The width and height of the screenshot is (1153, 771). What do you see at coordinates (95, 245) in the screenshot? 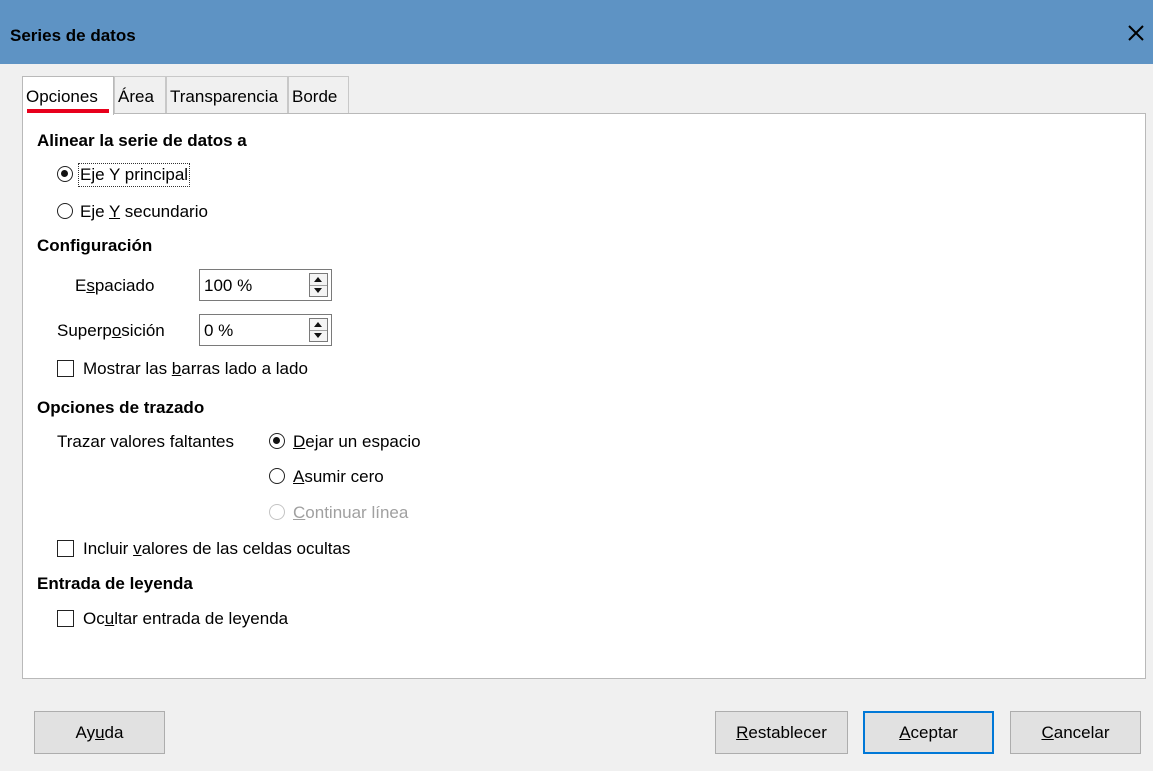
I see `config-heading: Configuración` at bounding box center [95, 245].